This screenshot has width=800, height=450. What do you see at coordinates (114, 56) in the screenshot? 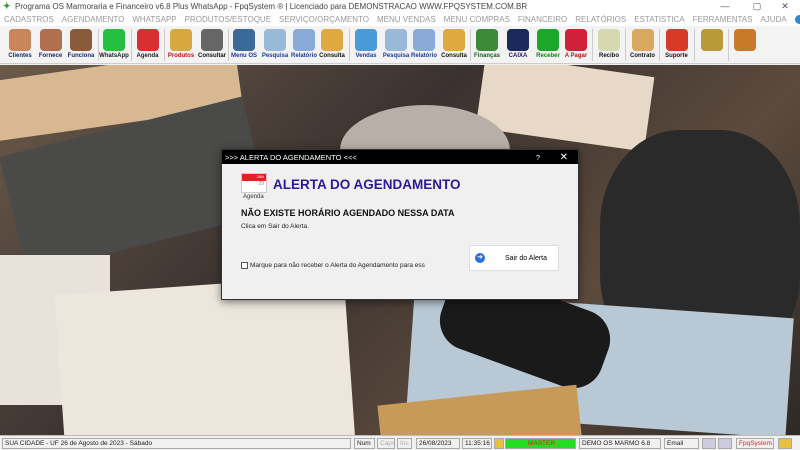
I see `toolbar-label: WhatsApp` at bounding box center [114, 56].